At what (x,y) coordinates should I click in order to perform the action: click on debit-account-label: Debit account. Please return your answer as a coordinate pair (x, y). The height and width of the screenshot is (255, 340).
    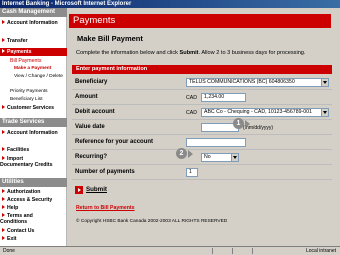
    Looking at the image, I should click on (95, 112).